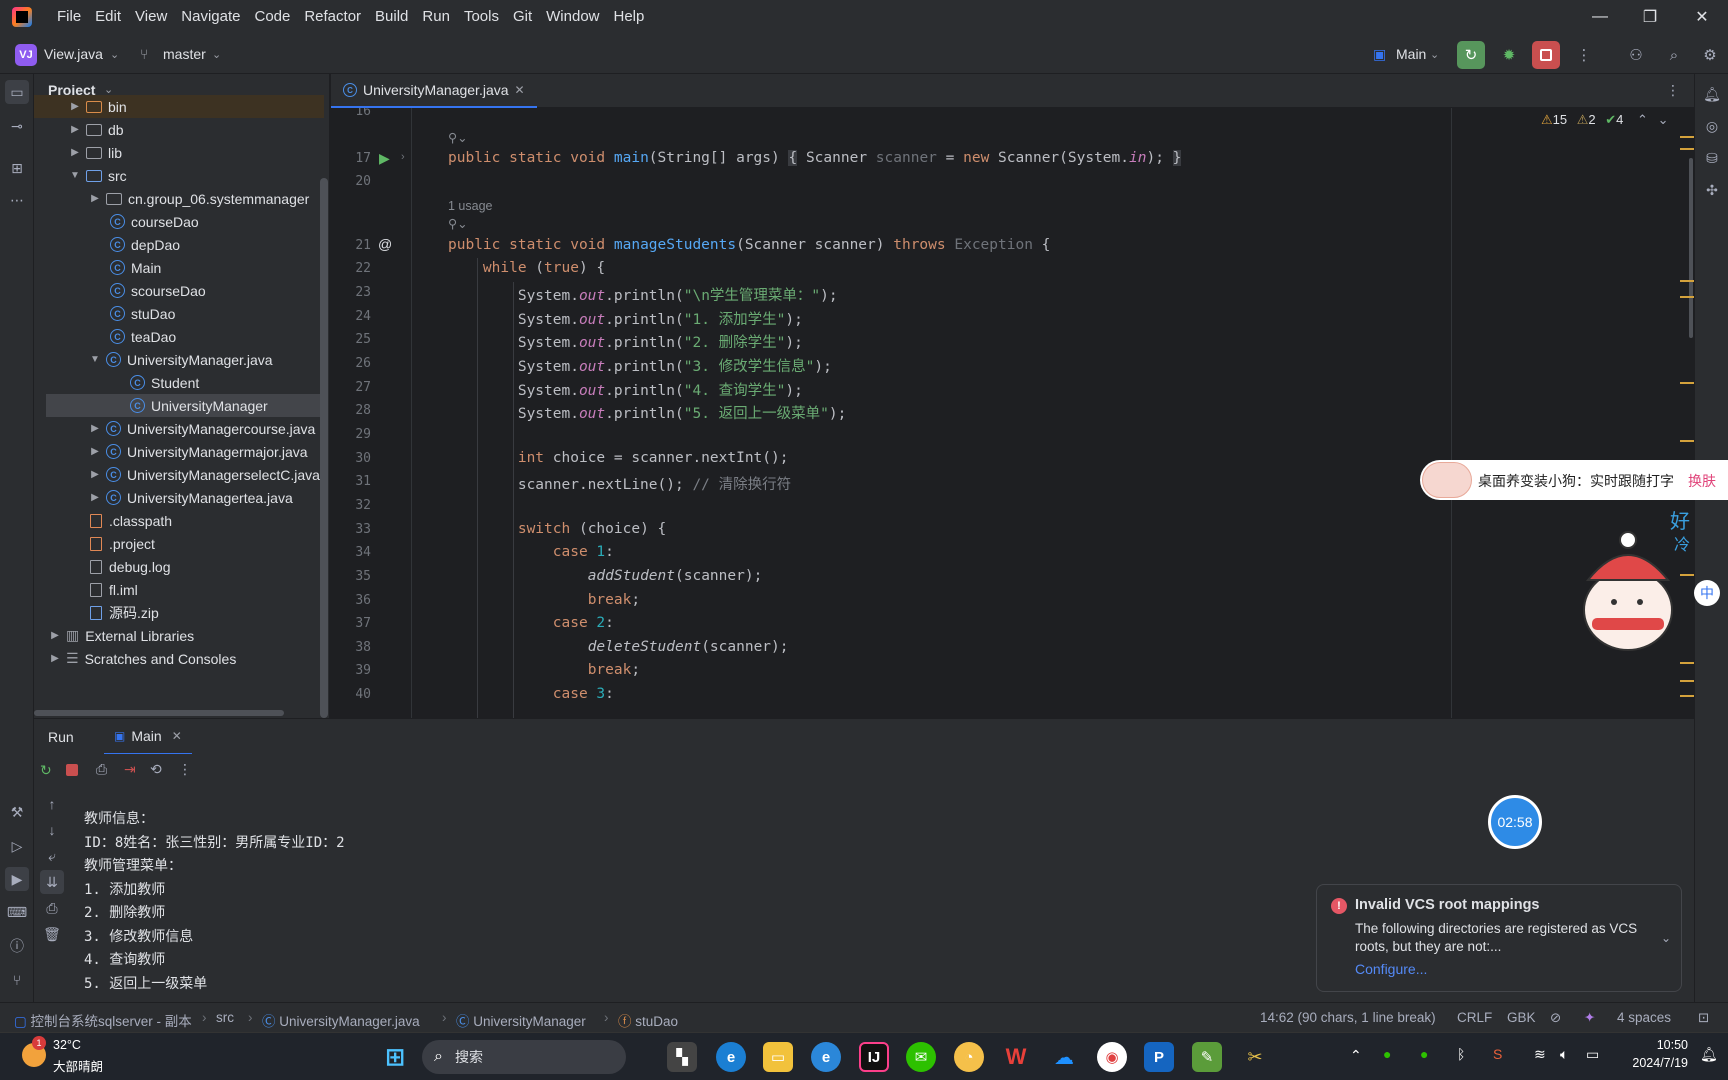  Describe the element at coordinates (46, 770) in the screenshot. I see `rerun-icon: ↻` at that location.